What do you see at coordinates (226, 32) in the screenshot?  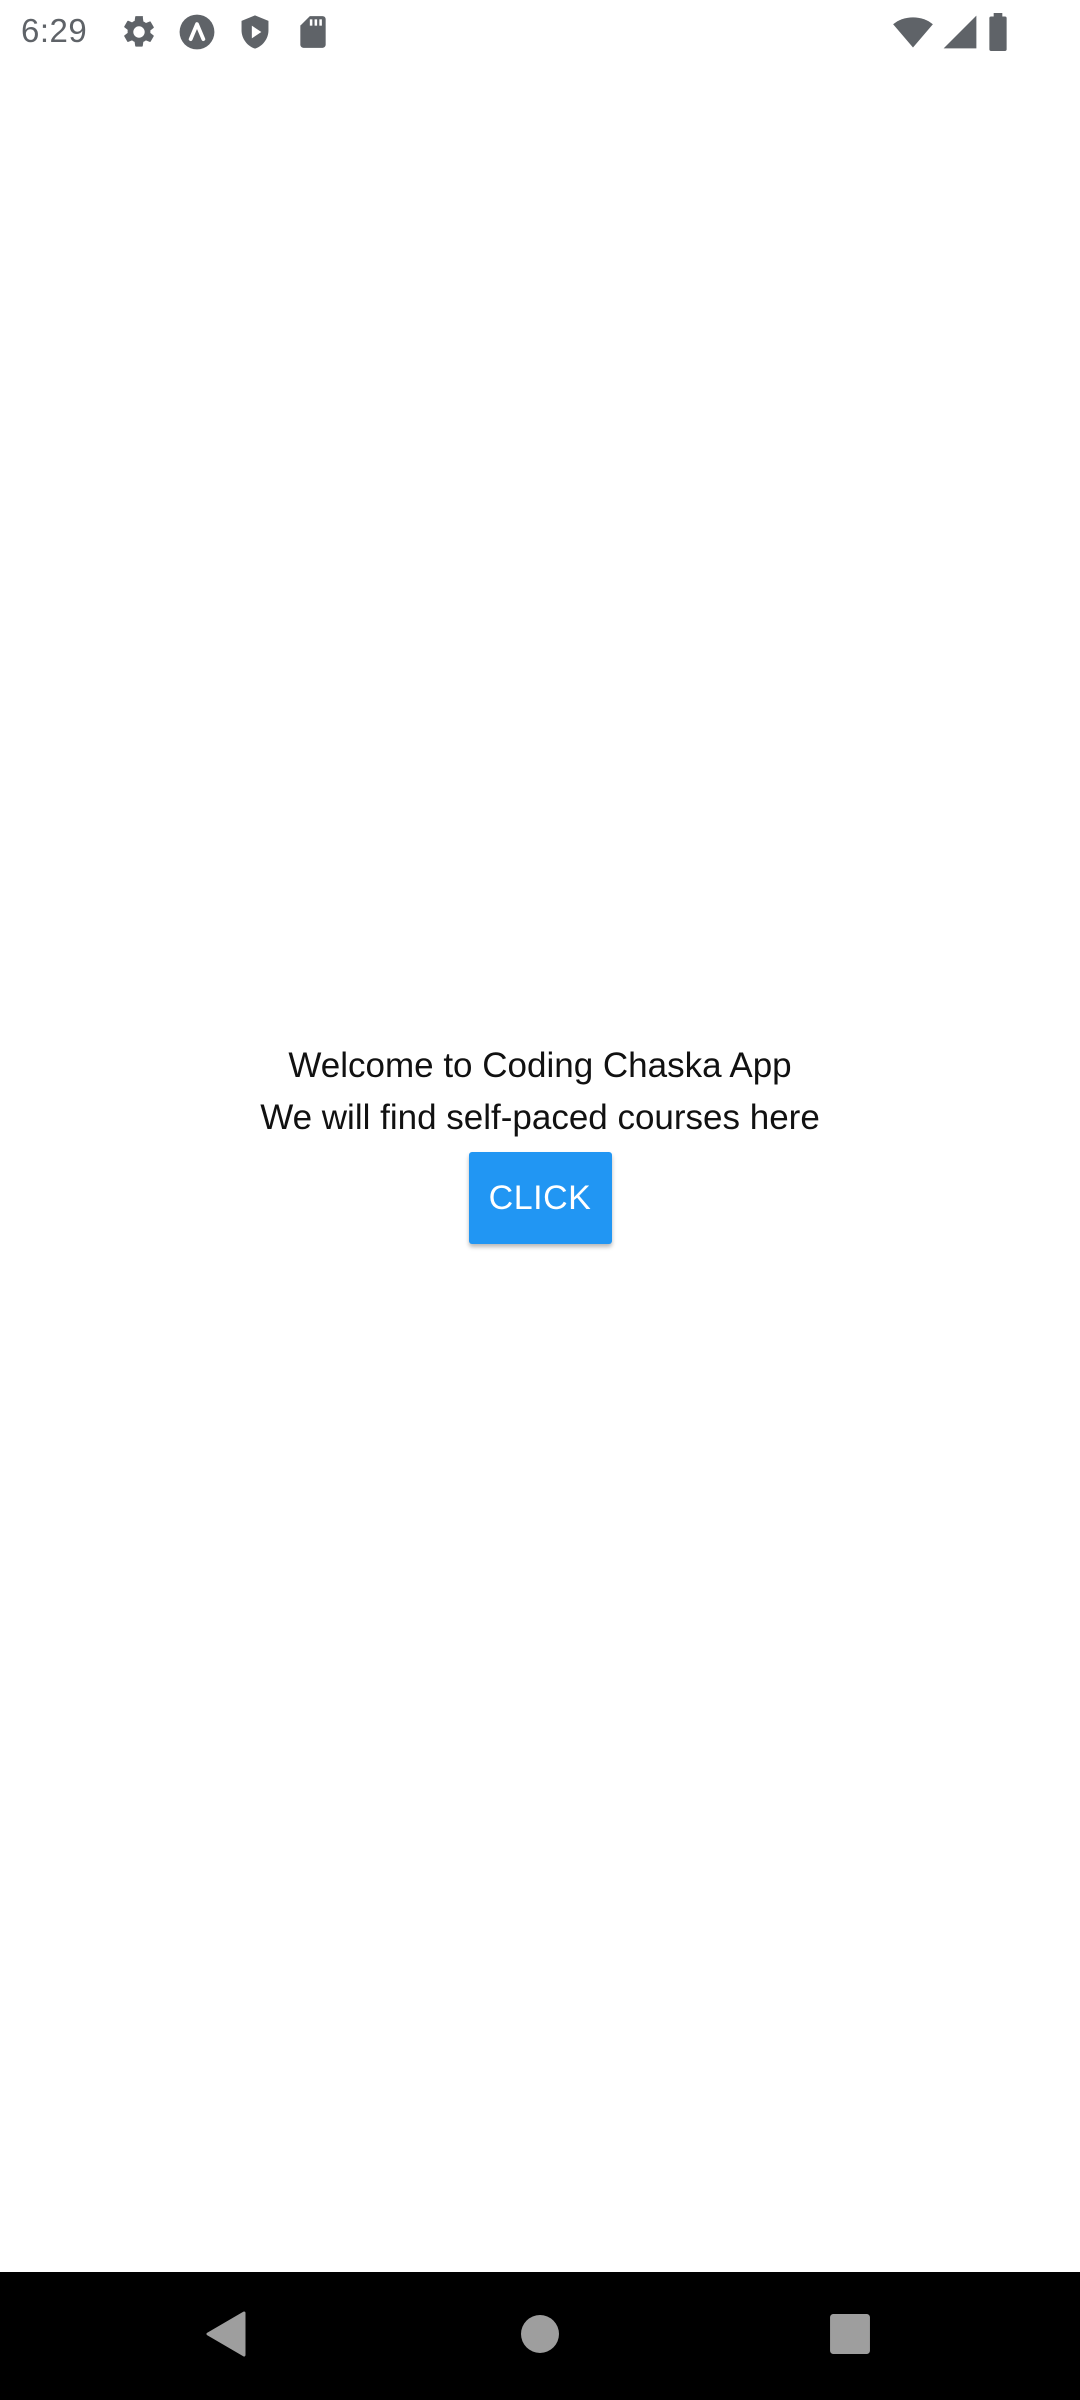 I see `status-notification-icons` at bounding box center [226, 32].